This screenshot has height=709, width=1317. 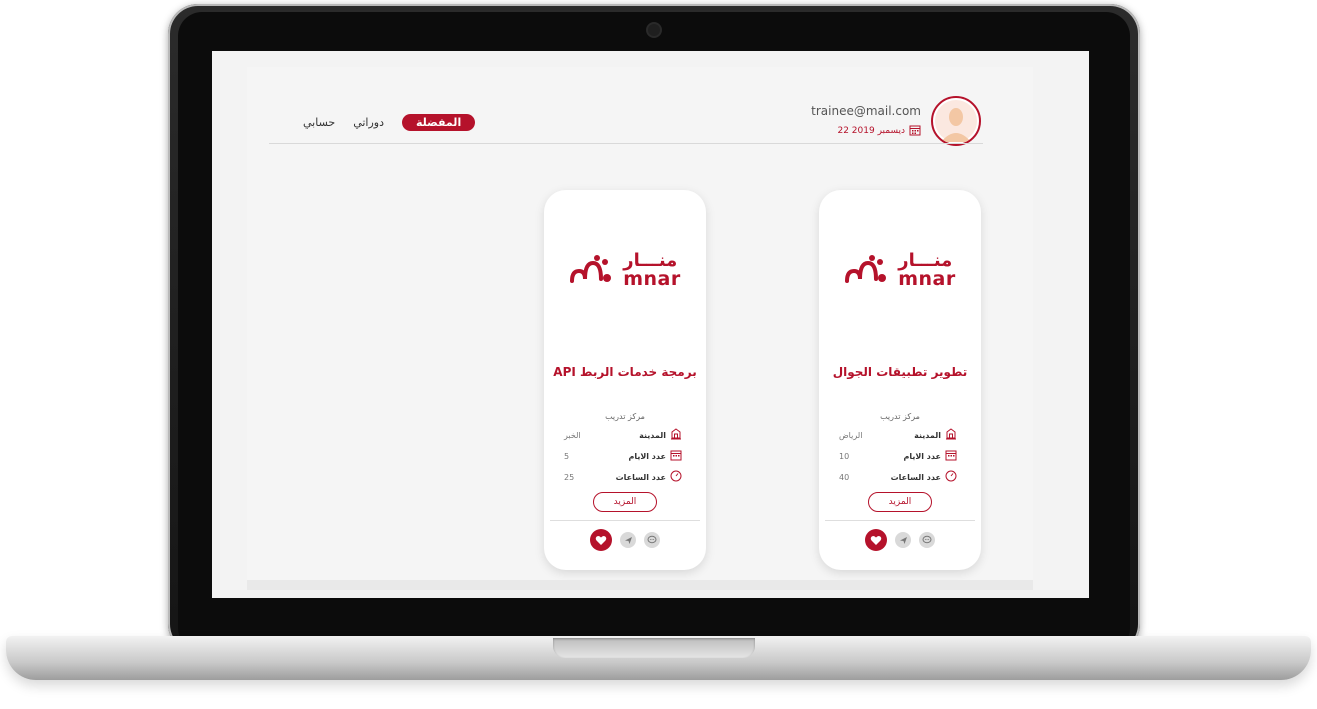 I want to click on days-row: عدد الايام 10, so click(x=900, y=456).